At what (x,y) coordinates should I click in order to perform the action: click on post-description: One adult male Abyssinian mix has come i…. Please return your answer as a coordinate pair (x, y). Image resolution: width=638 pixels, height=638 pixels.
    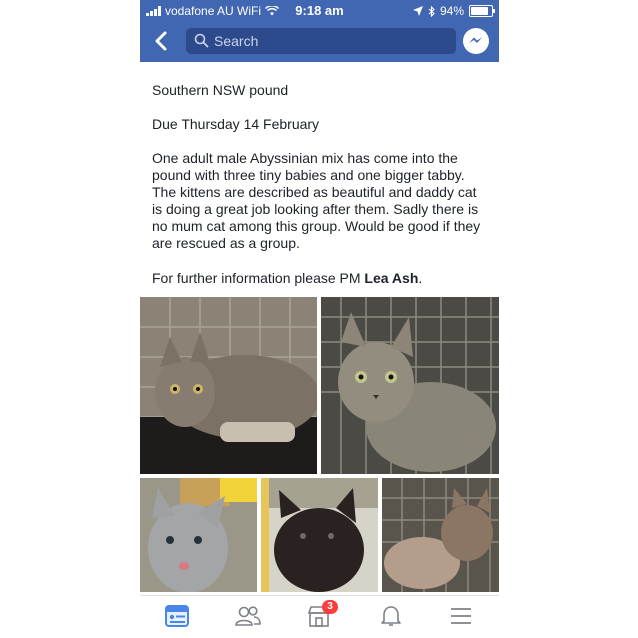
    Looking at the image, I should click on (319, 201).